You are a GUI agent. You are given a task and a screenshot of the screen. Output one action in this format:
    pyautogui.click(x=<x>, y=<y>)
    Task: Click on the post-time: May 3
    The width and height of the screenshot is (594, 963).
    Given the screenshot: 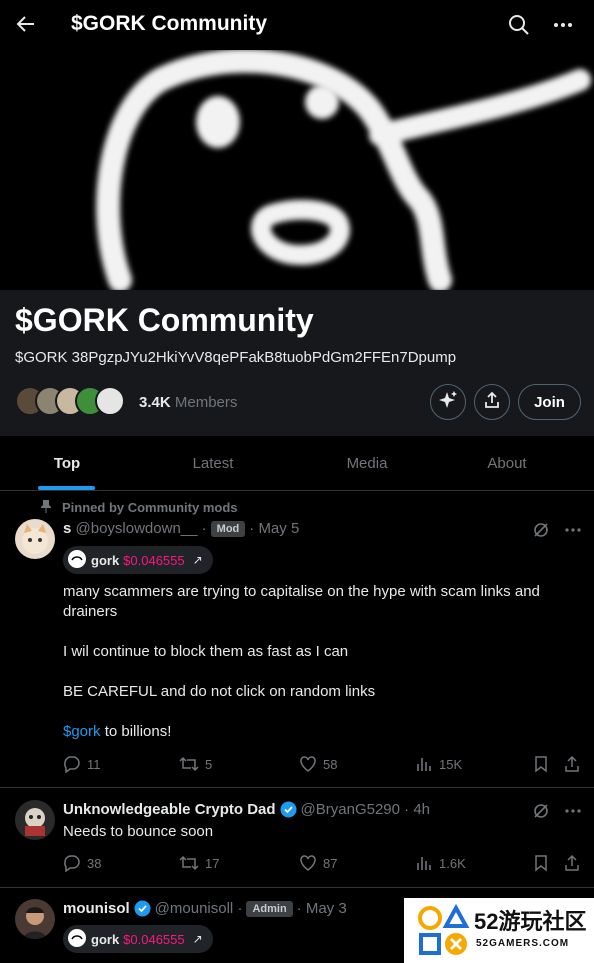 What is the action you would take?
    pyautogui.click(x=326, y=908)
    